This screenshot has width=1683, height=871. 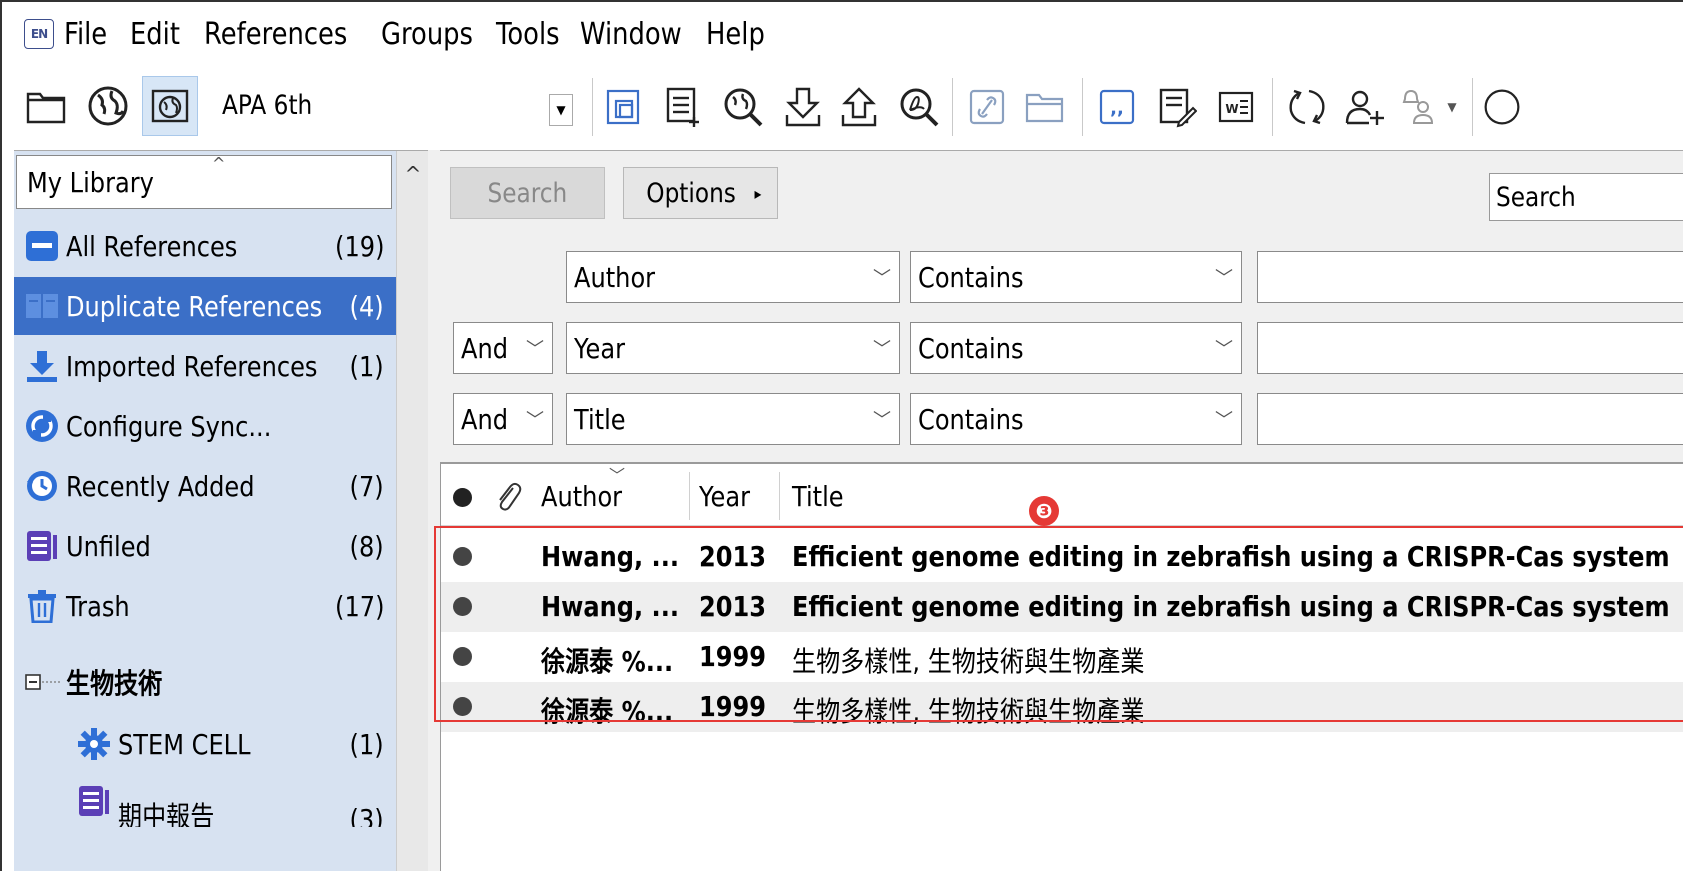 I want to click on title-column-header: Title, so click(x=822, y=496).